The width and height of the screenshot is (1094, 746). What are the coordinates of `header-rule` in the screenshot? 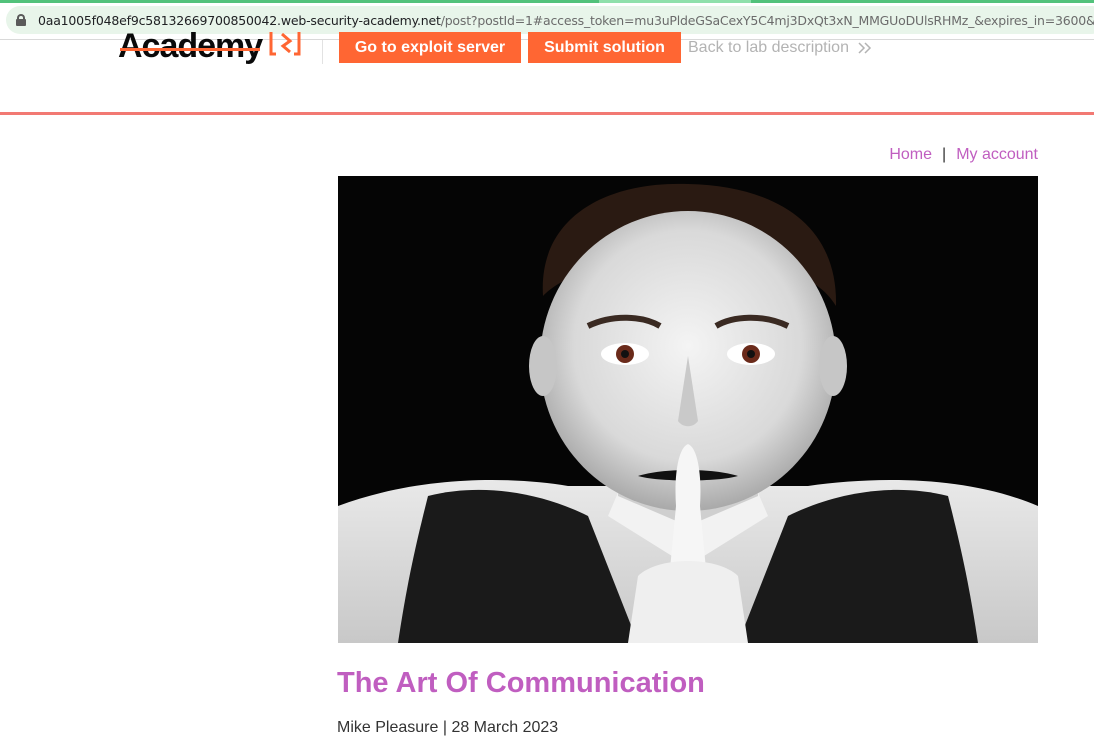 It's located at (547, 113).